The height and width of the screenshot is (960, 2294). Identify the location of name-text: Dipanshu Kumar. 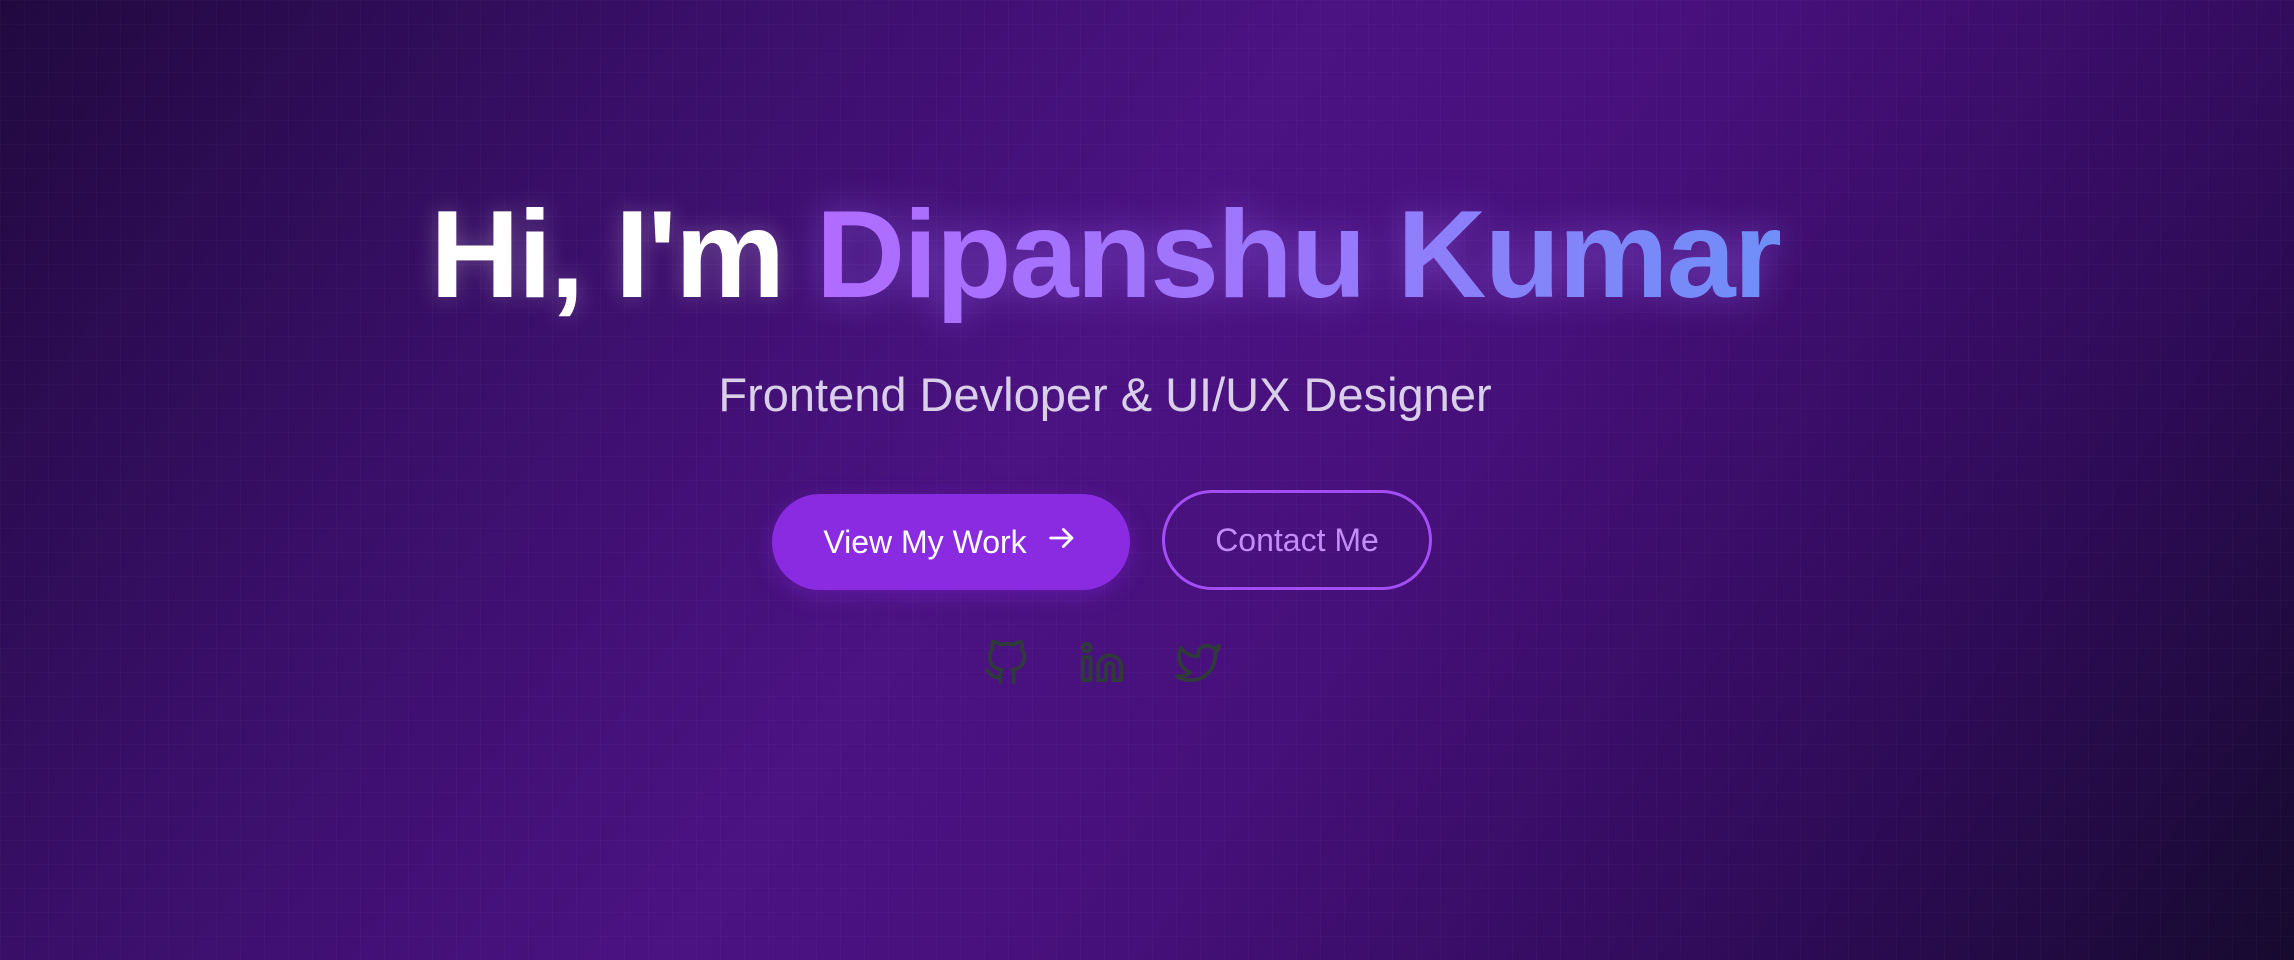
(1298, 255).